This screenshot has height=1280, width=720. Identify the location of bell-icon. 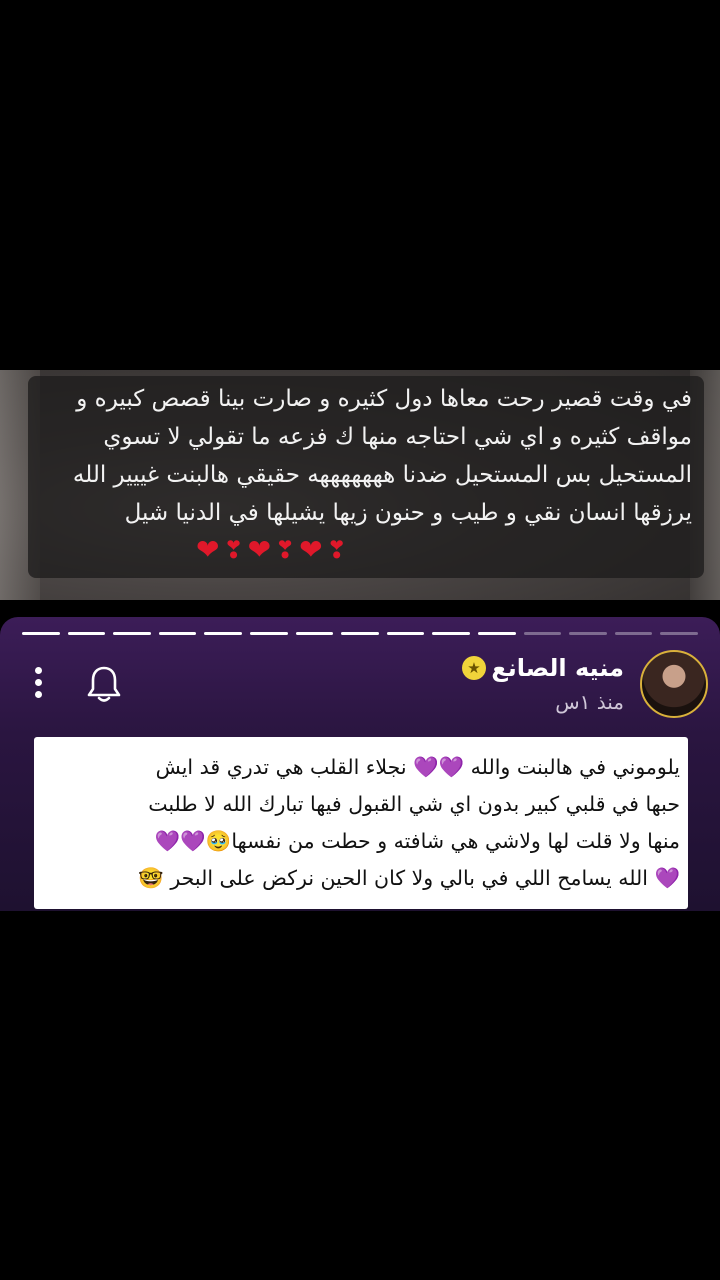
(104, 684).